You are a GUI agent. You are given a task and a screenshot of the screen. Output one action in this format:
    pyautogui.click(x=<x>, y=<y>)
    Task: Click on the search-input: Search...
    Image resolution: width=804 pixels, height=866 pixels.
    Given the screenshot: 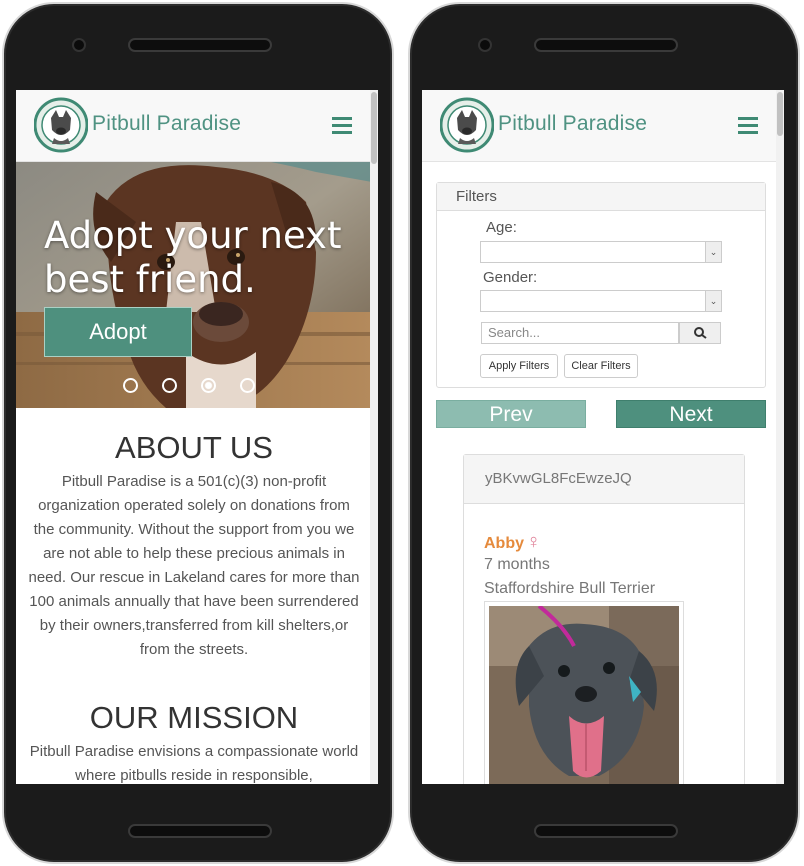 What is the action you would take?
    pyautogui.click(x=580, y=333)
    